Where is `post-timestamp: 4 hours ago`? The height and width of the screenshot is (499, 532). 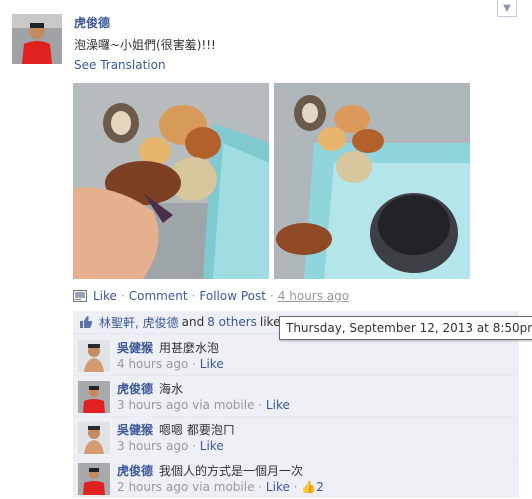
post-timestamp: 4 hours ago is located at coordinates (313, 296).